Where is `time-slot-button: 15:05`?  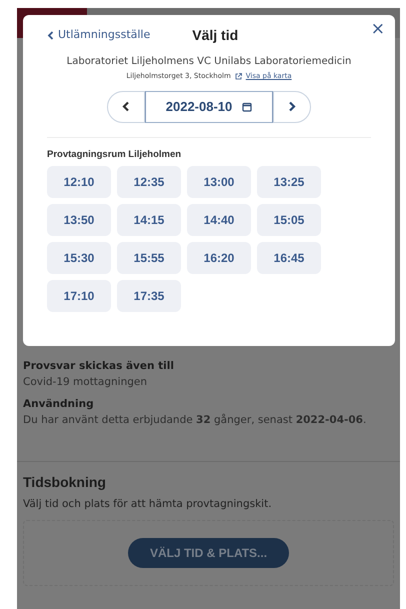 time-slot-button: 15:05 is located at coordinates (289, 220).